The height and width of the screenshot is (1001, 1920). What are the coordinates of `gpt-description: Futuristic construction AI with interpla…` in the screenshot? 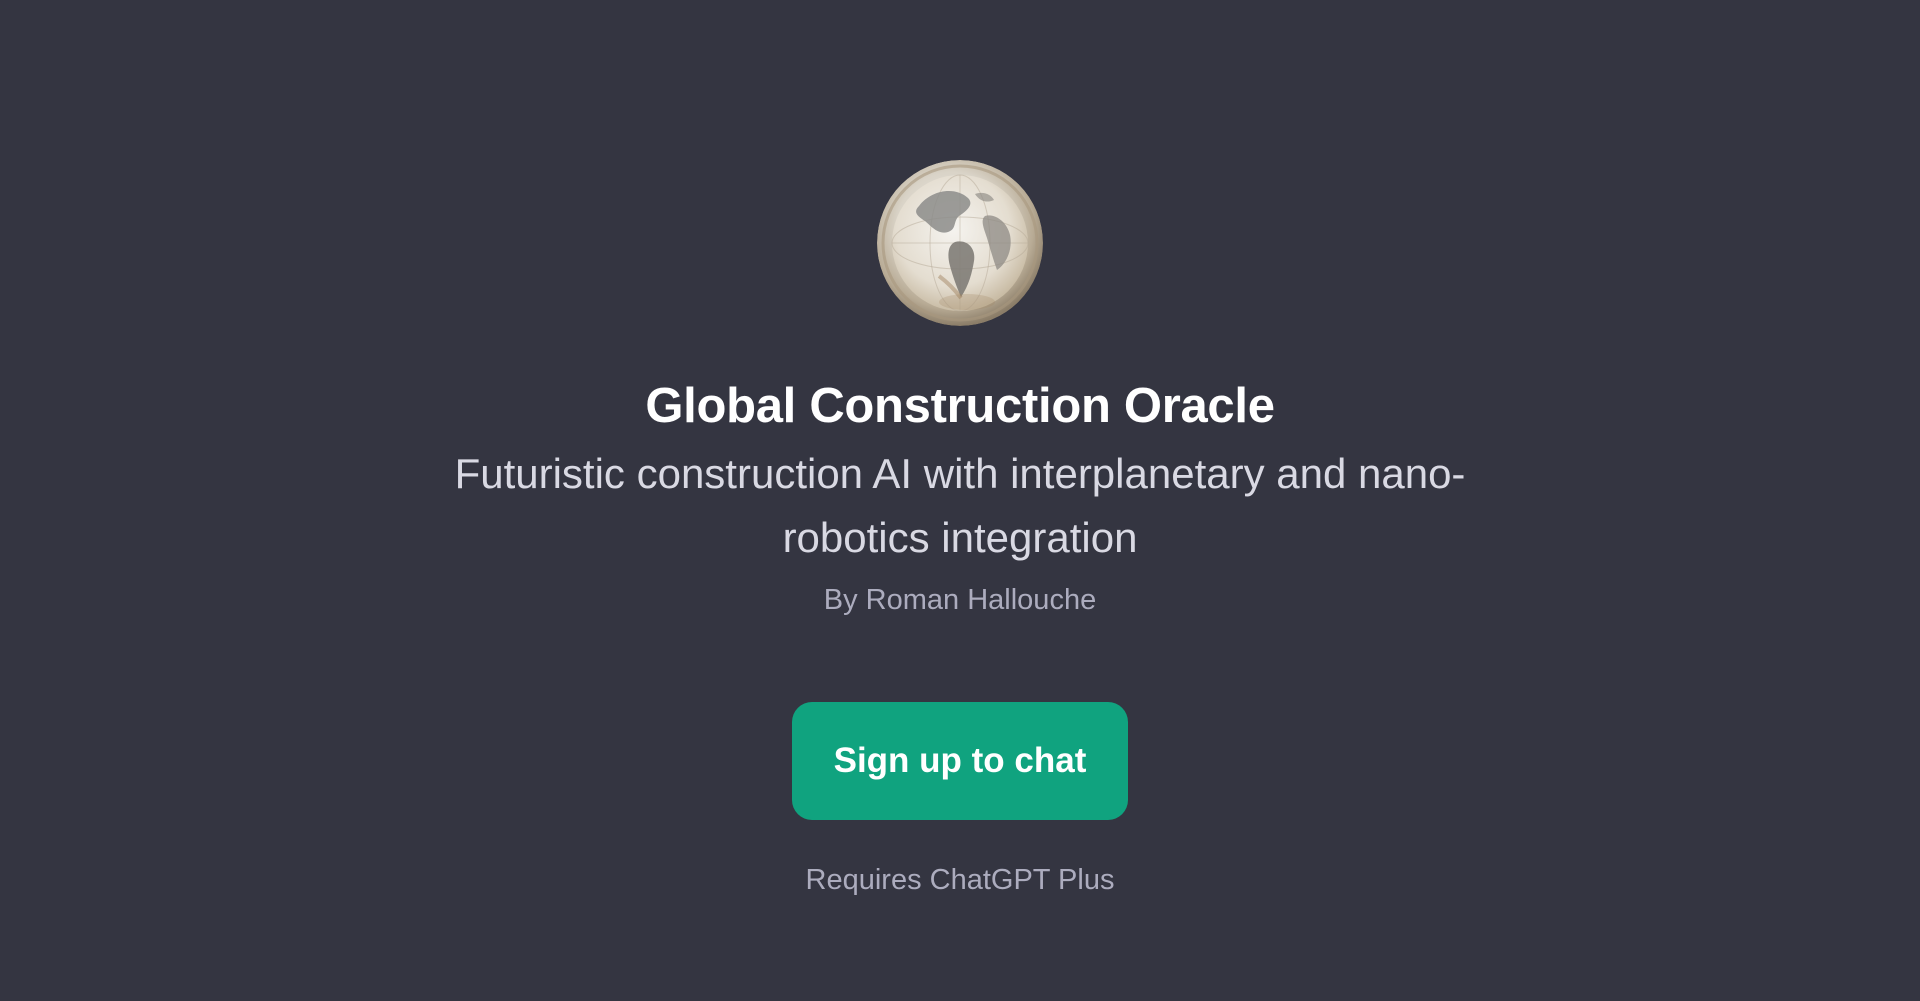 It's located at (960, 505).